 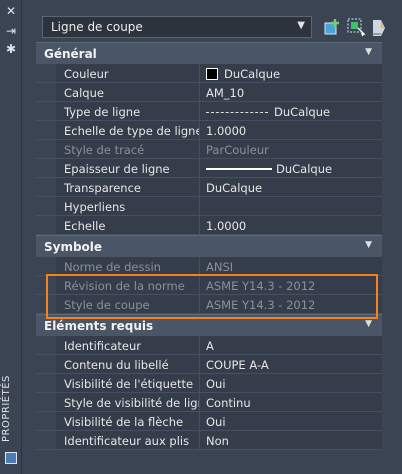 What do you see at coordinates (209, 53) in the screenshot?
I see `section-general: Général ▼` at bounding box center [209, 53].